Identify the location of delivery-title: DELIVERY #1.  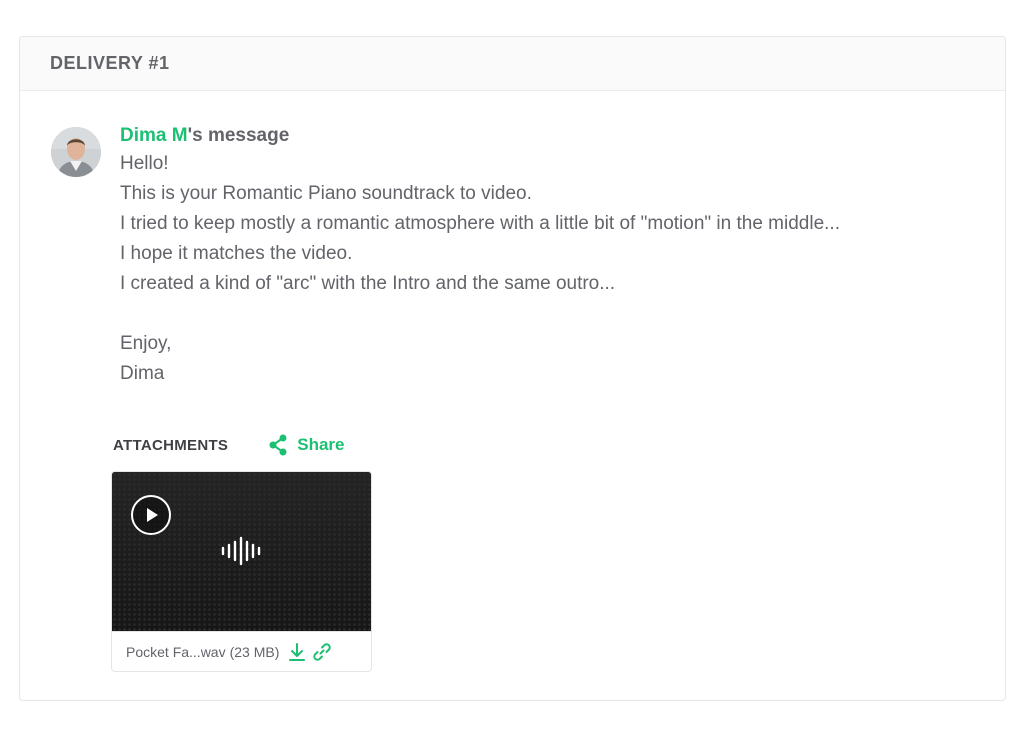
(110, 63).